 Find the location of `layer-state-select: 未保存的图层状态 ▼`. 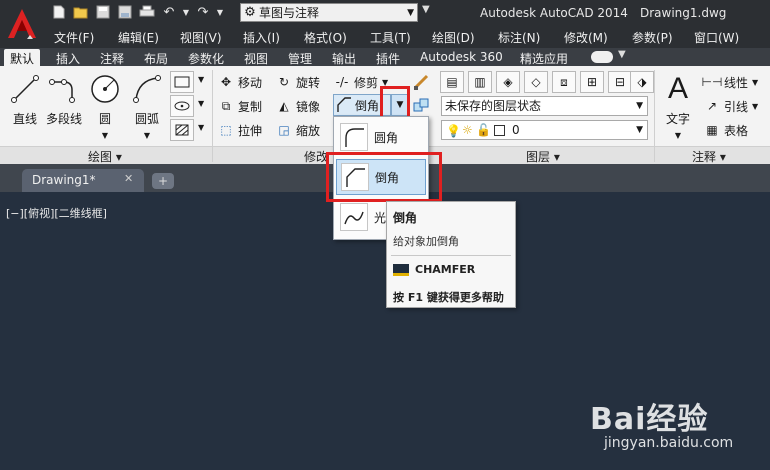

layer-state-select: 未保存的图层状态 ▼ is located at coordinates (544, 106).